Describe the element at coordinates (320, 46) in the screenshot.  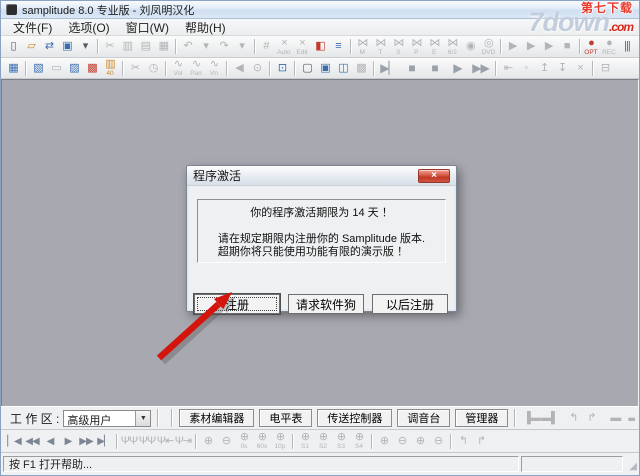
I see `object-editor-icon: ◧` at that location.